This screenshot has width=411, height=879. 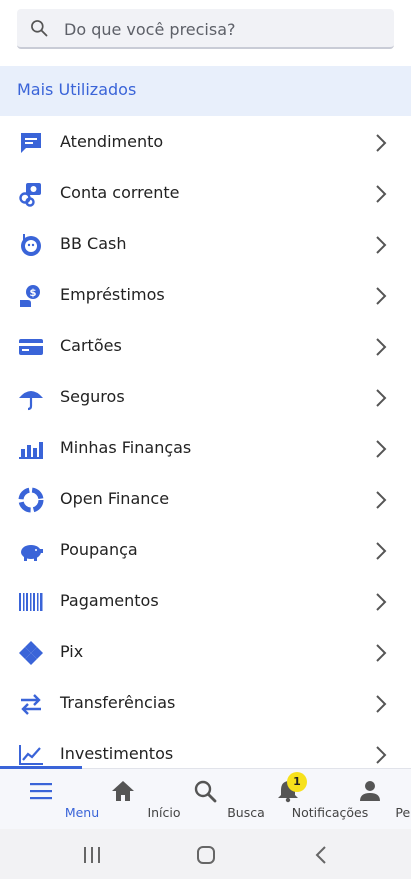 What do you see at coordinates (32, 553) in the screenshot?
I see `piggy-bank-icon` at bounding box center [32, 553].